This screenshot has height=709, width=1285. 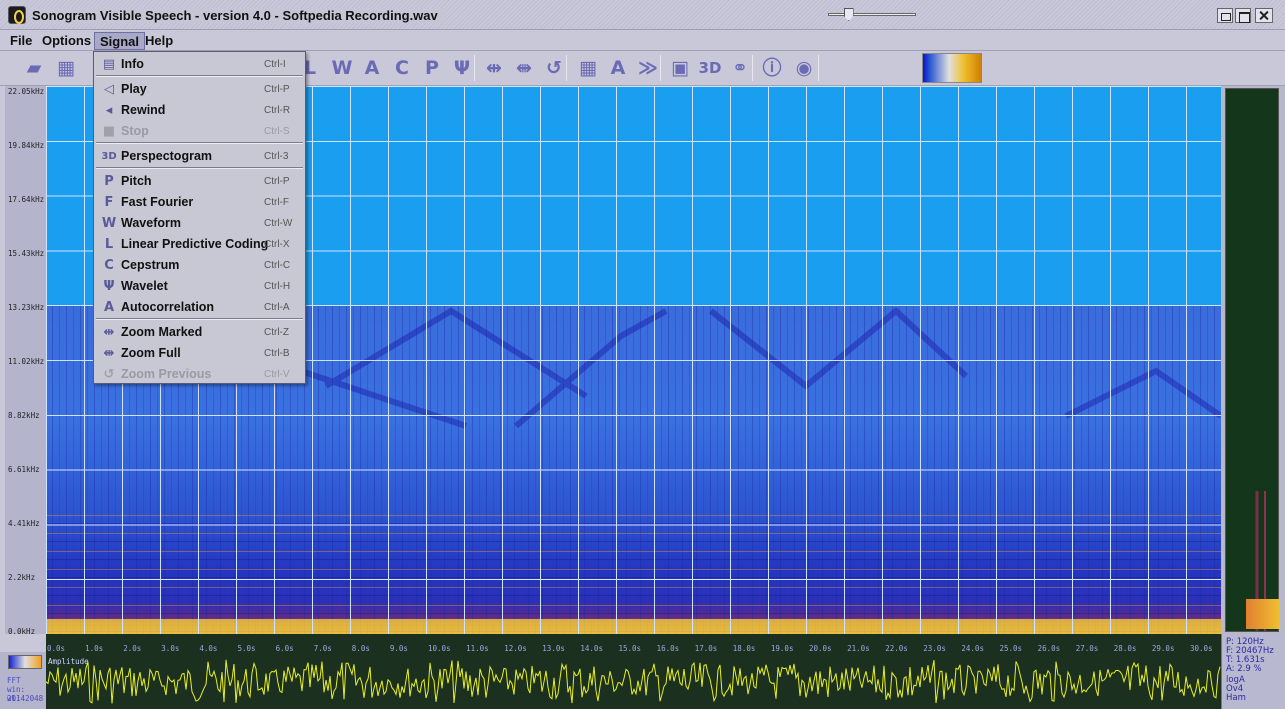 I want to click on frequency-tick-label: 19.84kHz, so click(x=26, y=145).